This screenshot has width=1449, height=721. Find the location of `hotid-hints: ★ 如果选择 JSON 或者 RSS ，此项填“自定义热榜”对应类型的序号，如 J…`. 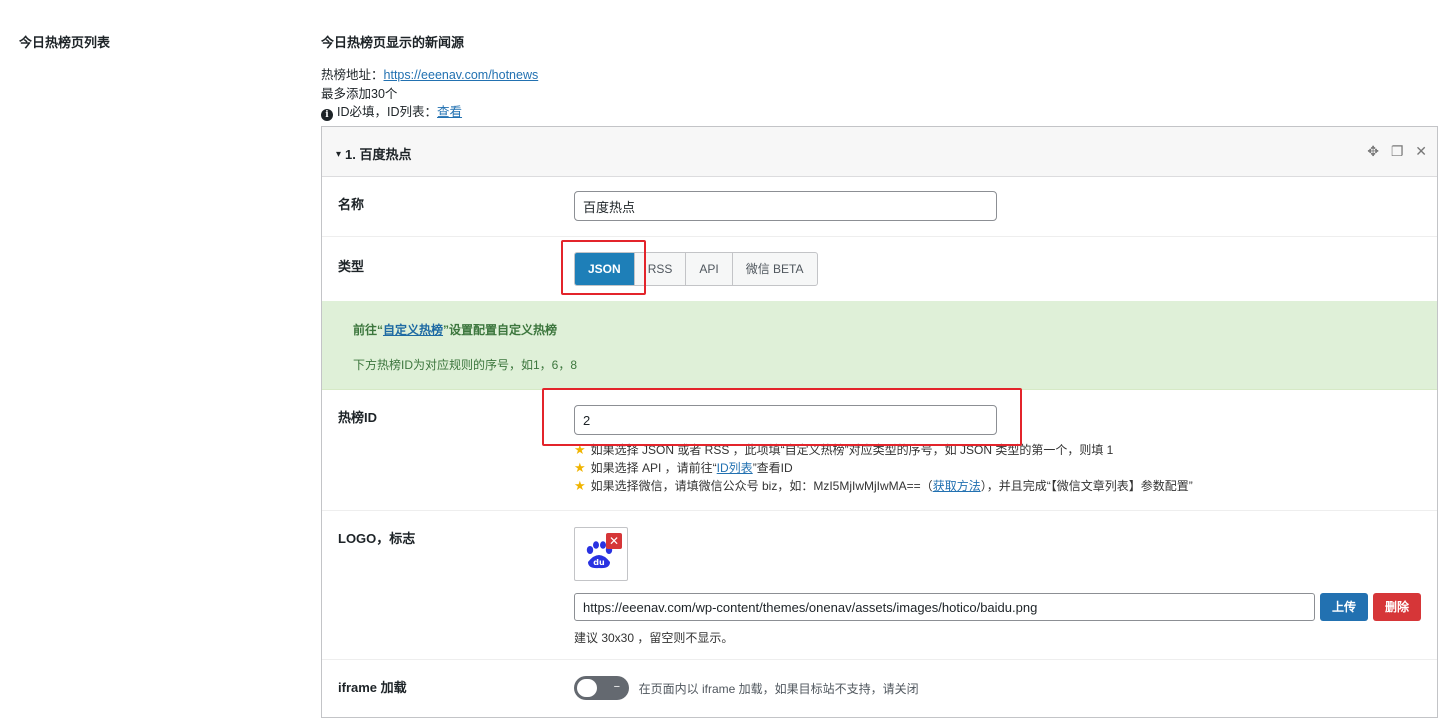

hotid-hints: ★ 如果选择 JSON 或者 RSS ，此项填“自定义热榜”对应类型的序号，如 J… is located at coordinates (883, 467).